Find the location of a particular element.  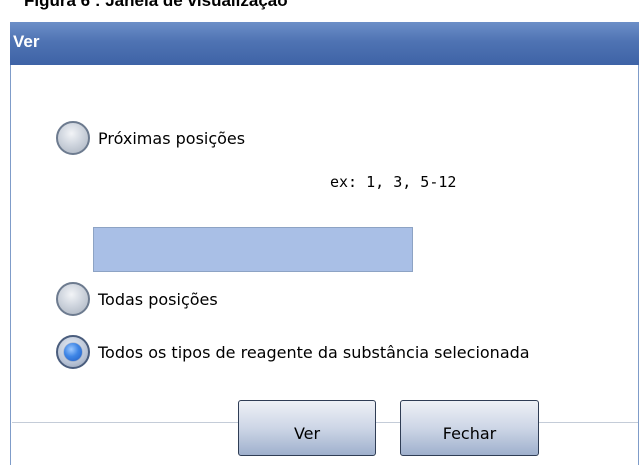

radio-option-next-positions: Próximas posições is located at coordinates (150, 138).